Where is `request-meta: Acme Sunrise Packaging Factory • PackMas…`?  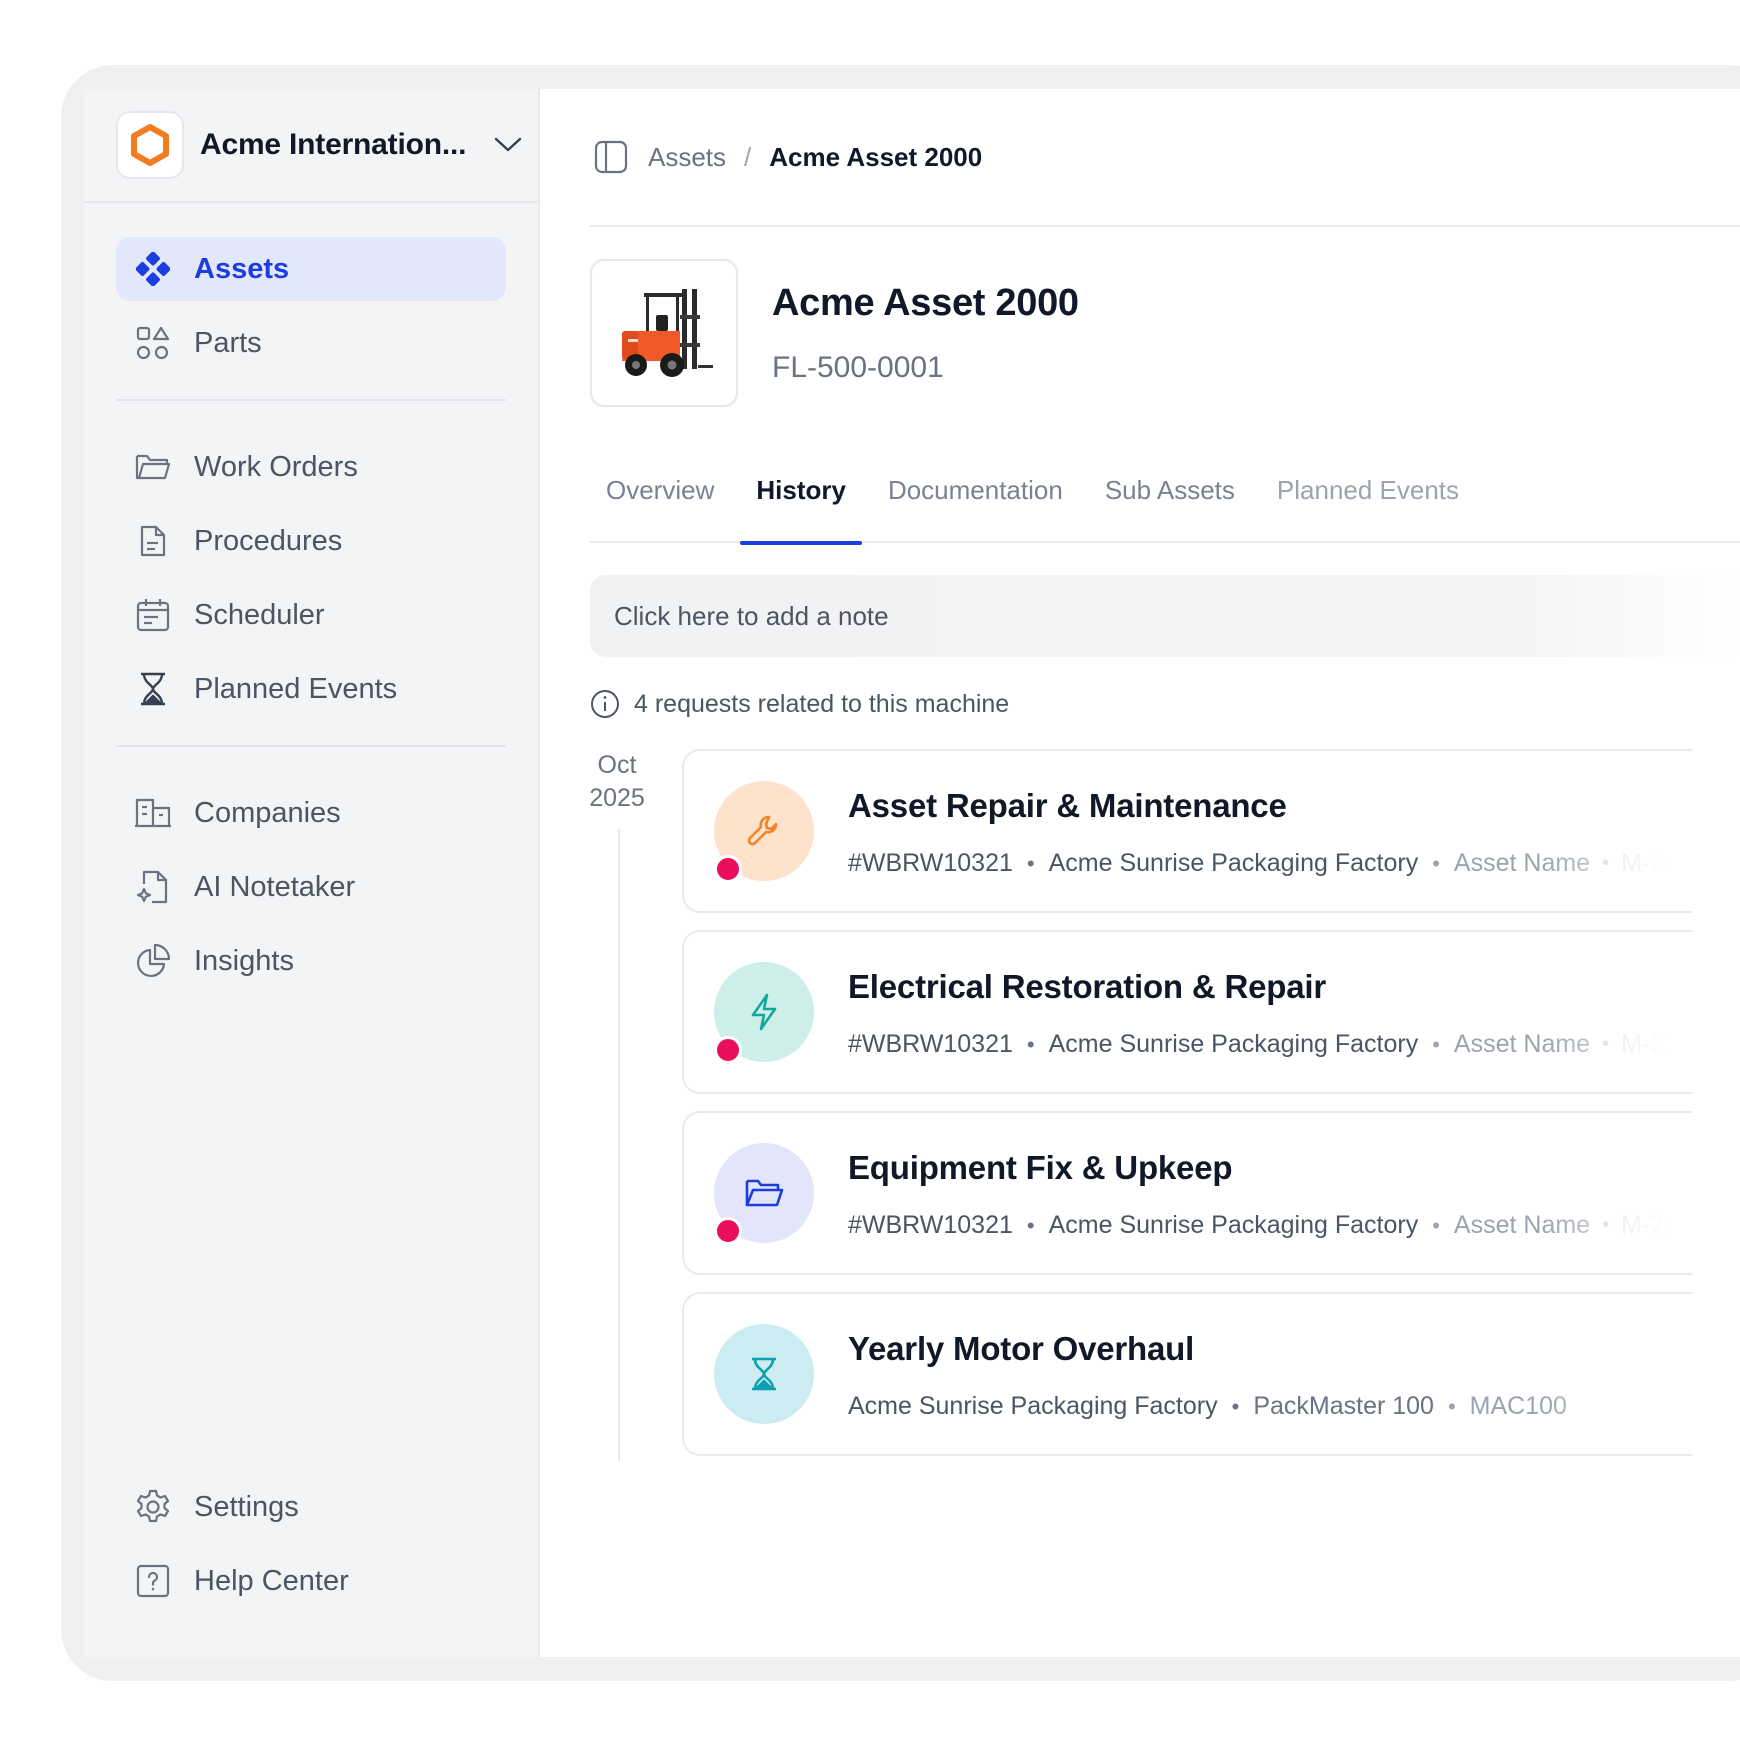 request-meta: Acme Sunrise Packaging Factory • PackMas… is located at coordinates (1207, 1406).